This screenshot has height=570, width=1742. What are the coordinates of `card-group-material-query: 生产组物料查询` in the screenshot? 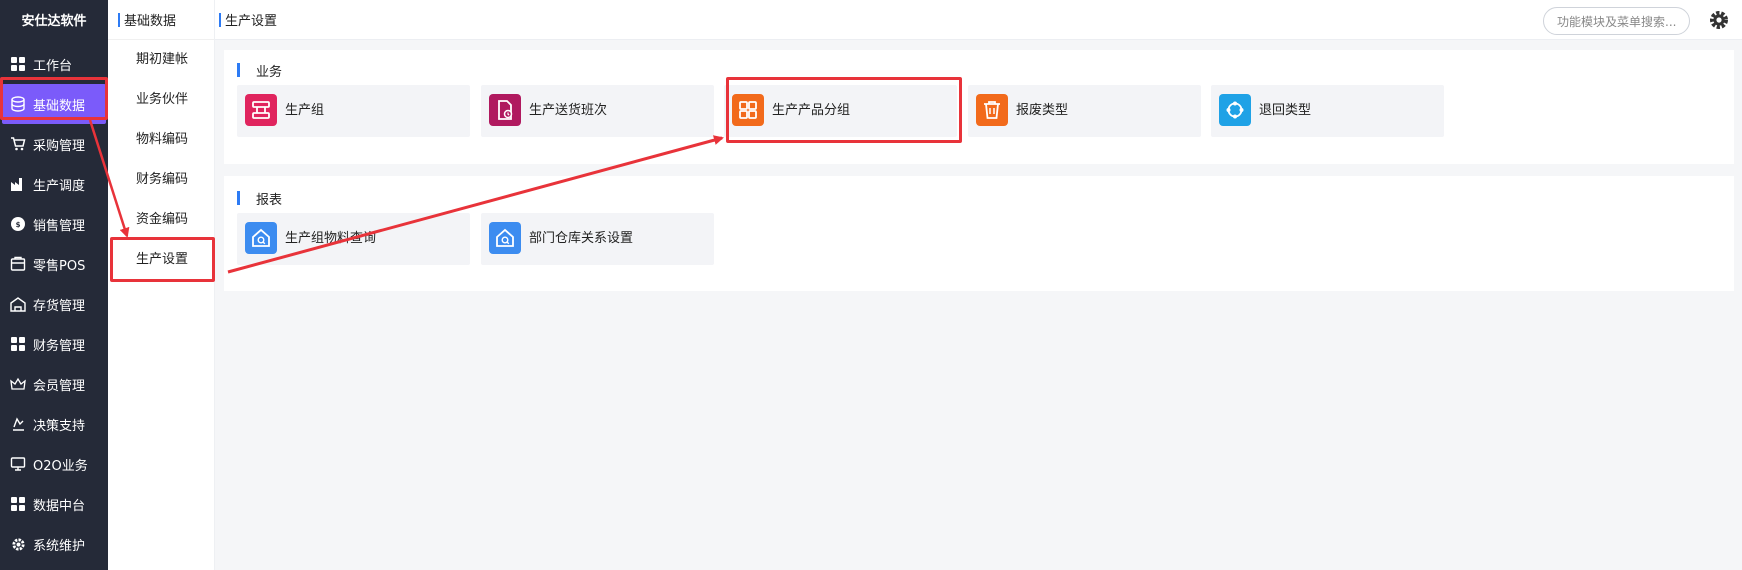 It's located at (353, 239).